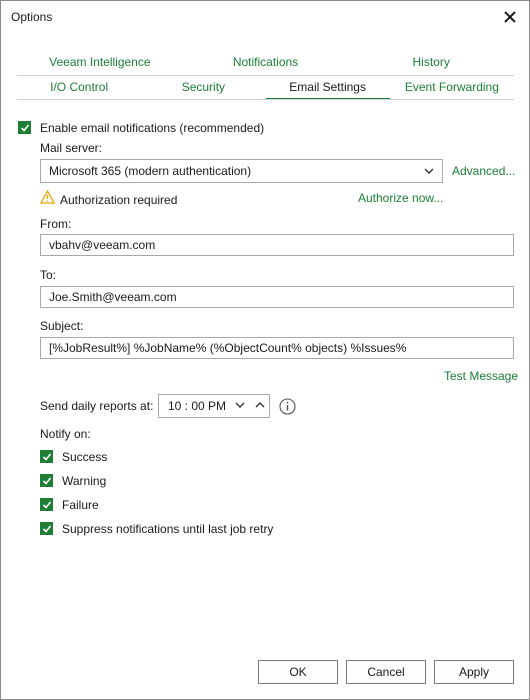 Image resolution: width=530 pixels, height=700 pixels. I want to click on daily-time-value: 10 : 00 PM, so click(197, 406).